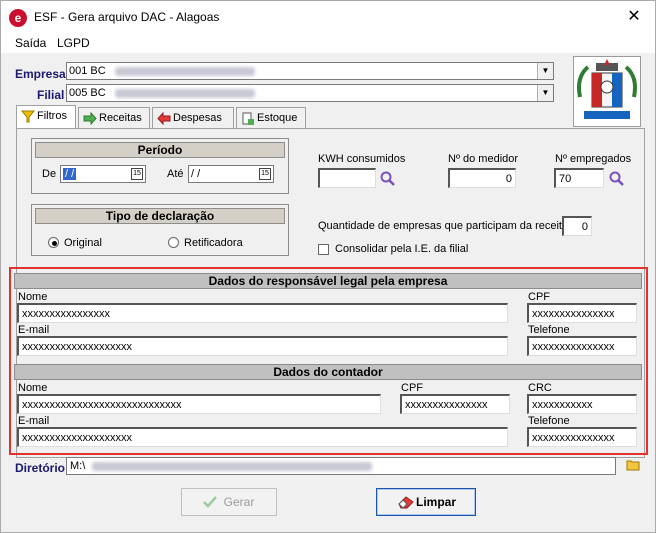 This screenshot has width=656, height=533. What do you see at coordinates (46, 116) in the screenshot?
I see `tab-filtros: Filtros` at bounding box center [46, 116].